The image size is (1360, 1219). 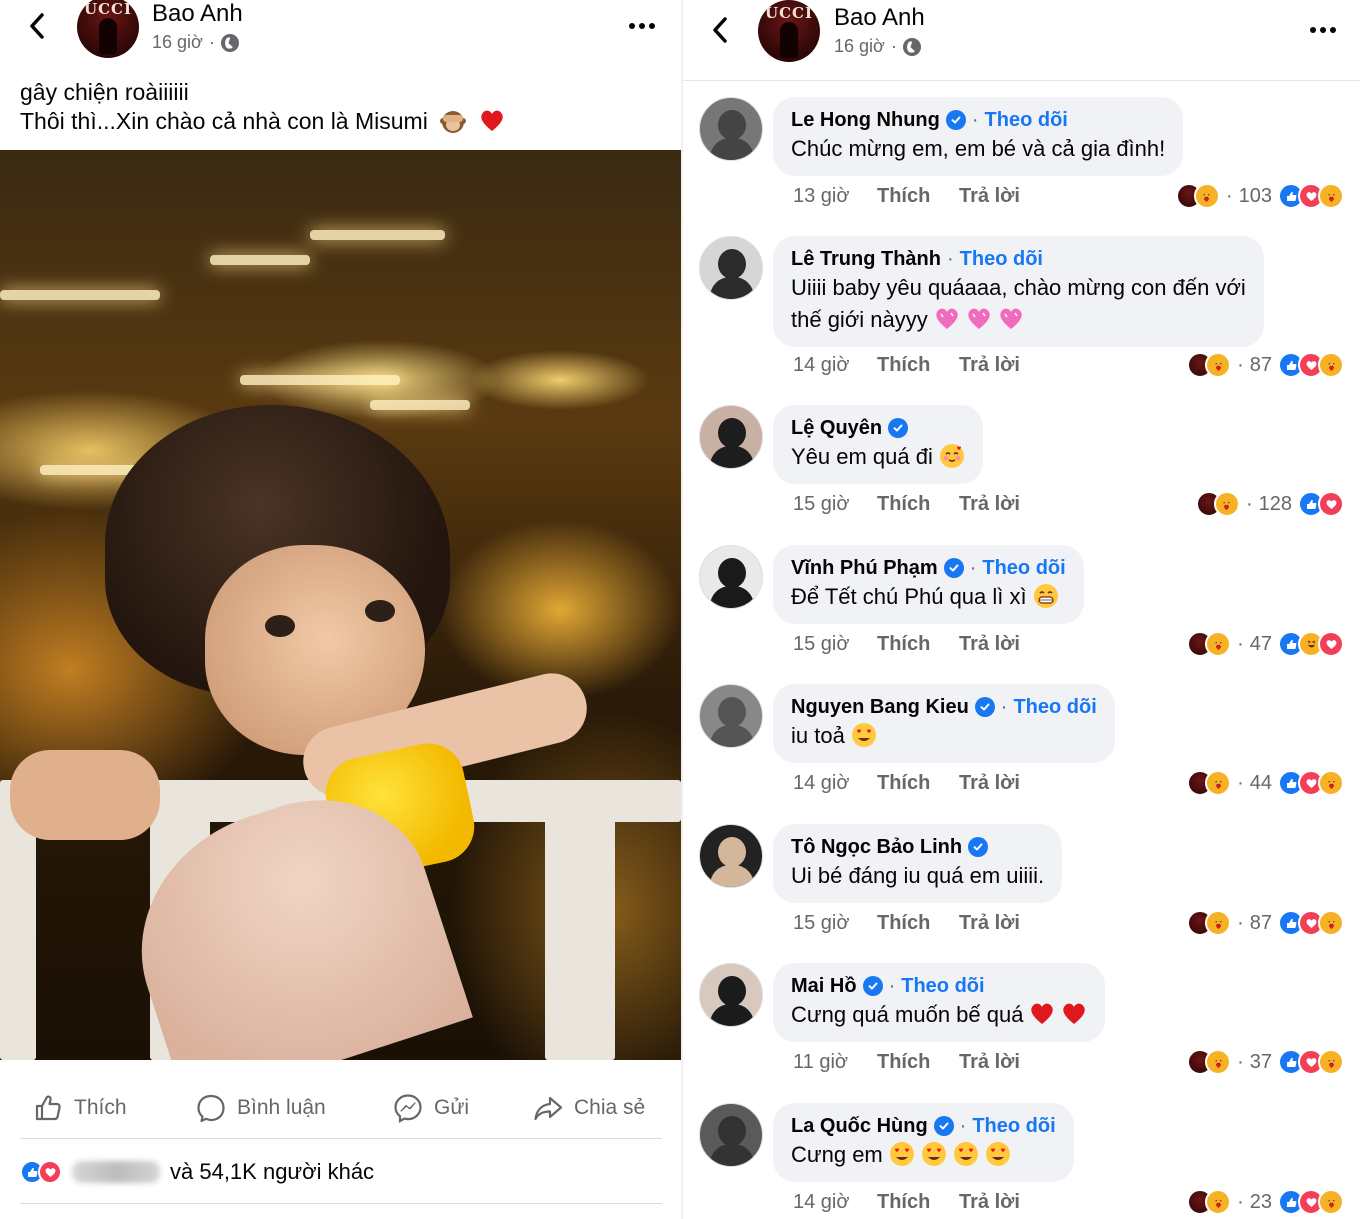 What do you see at coordinates (876, 847) in the screenshot?
I see `commenter-name: Tô Ngọc Bảo Linh` at bounding box center [876, 847].